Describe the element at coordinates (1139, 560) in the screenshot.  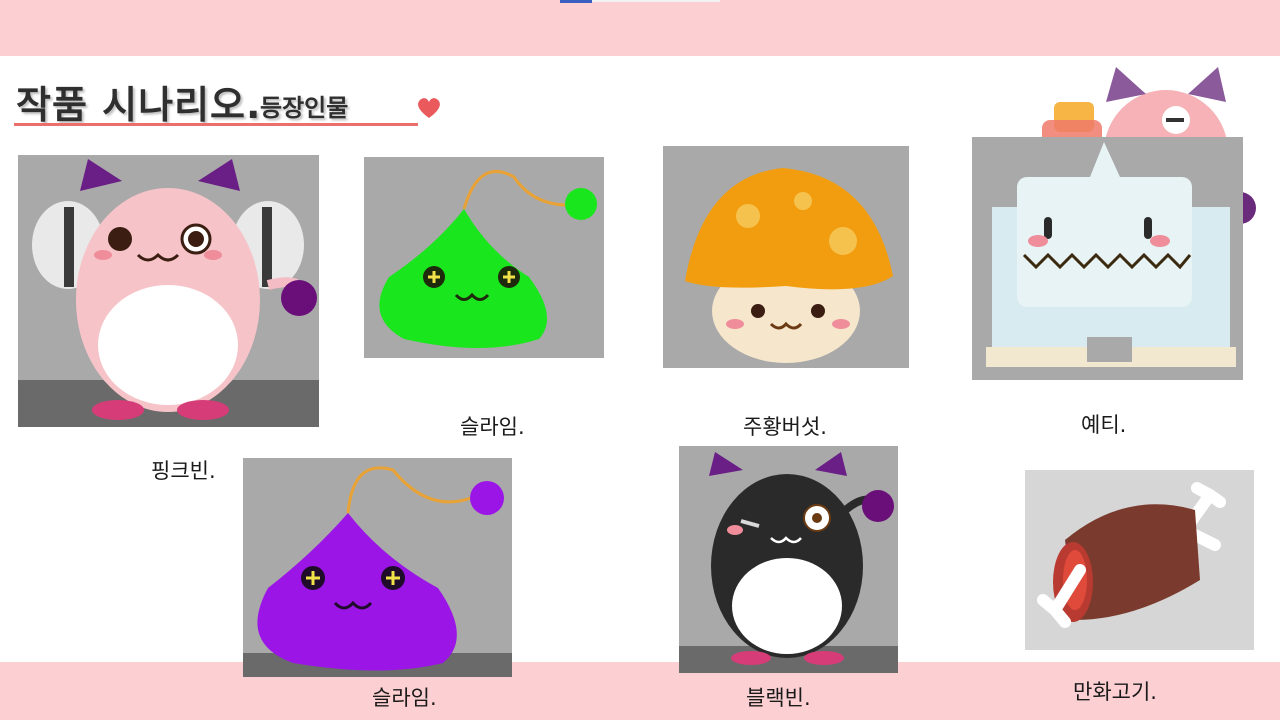
I see `cartoon-meat-image` at that location.